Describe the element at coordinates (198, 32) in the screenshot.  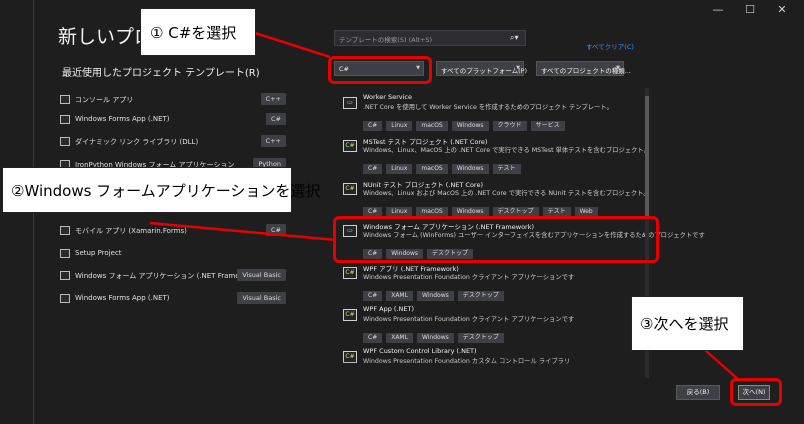
I see `callout-step1: ① C#を選択` at that location.